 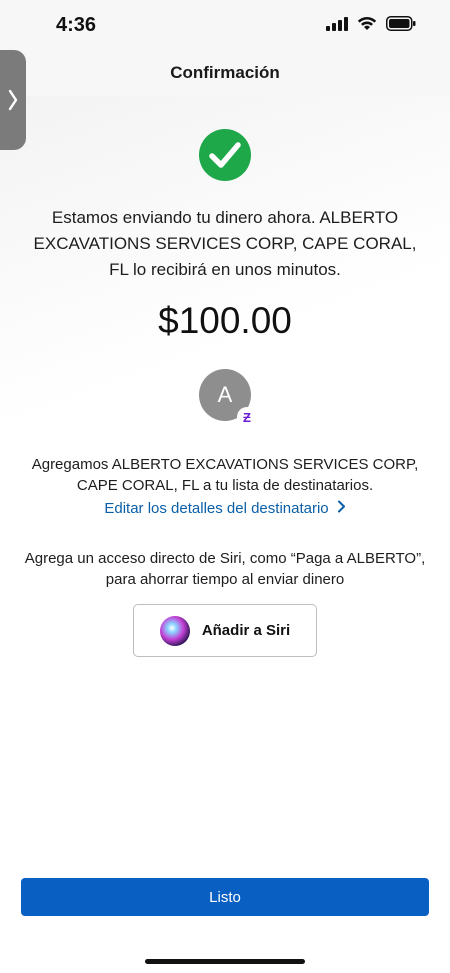 I want to click on edit-recipient-link: Editar los detalles del destinatario, so click(x=225, y=508).